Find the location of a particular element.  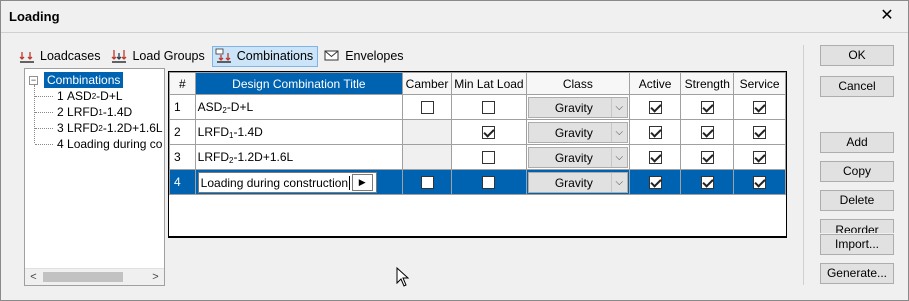

title-edit-field: Loading during construction ▶ is located at coordinates (287, 182).